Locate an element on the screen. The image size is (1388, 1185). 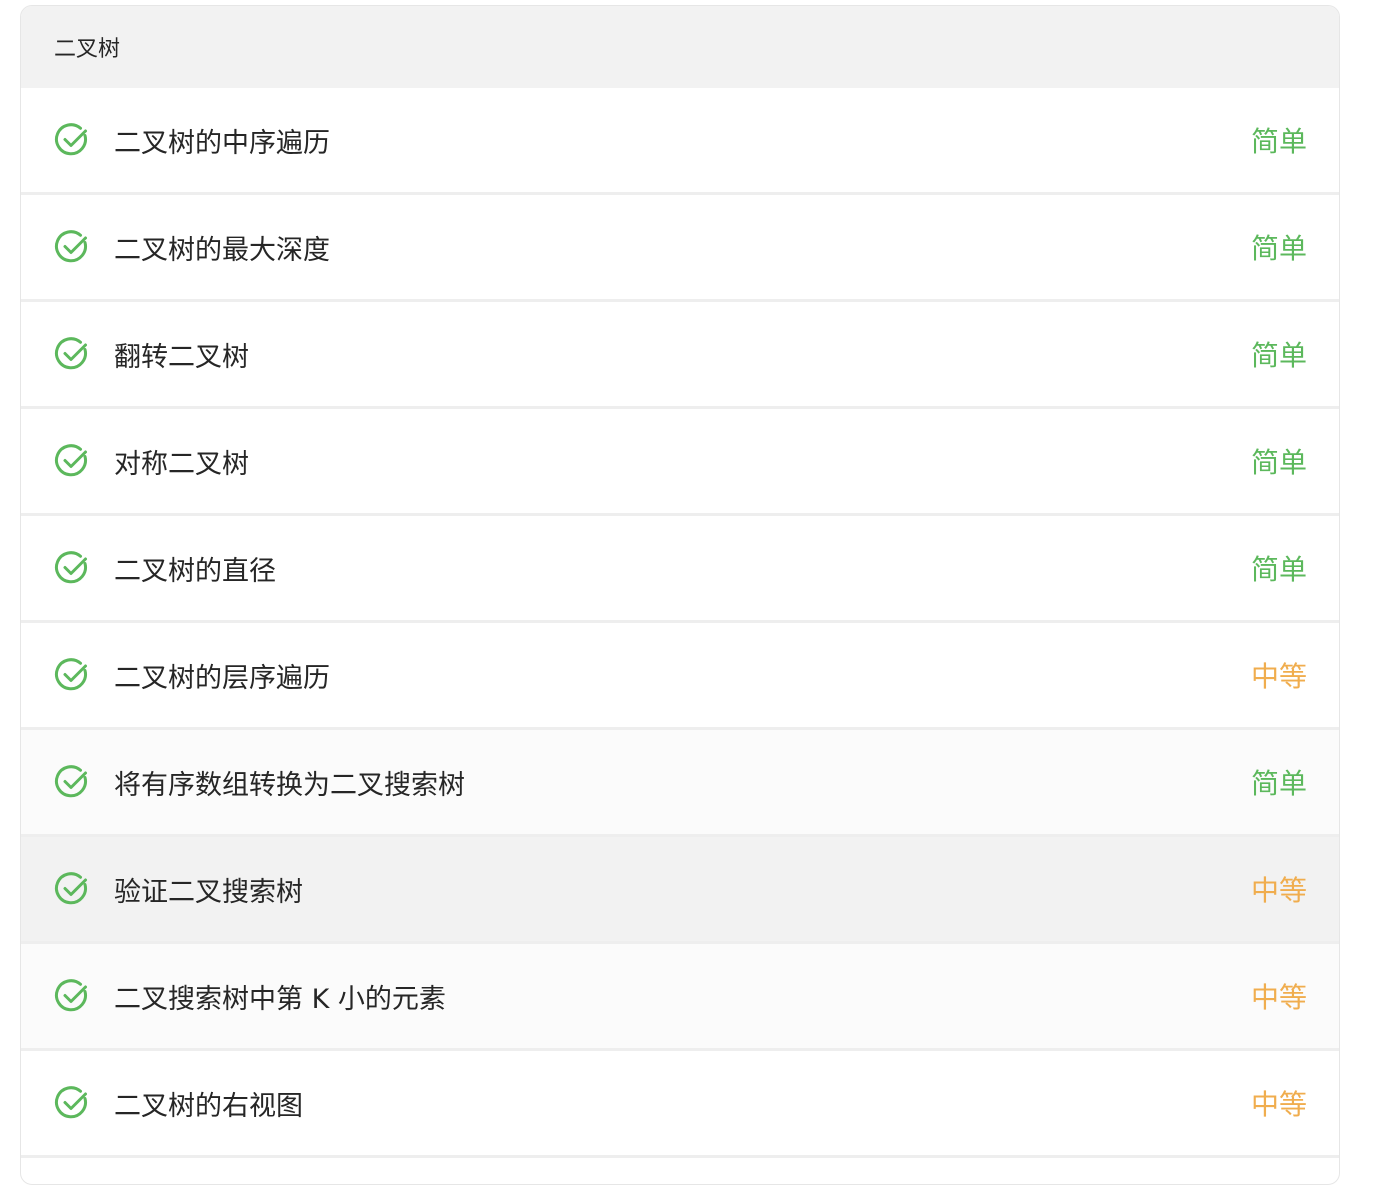
problem-row: 二叉树的右视图 中等 is located at coordinates (680, 1104).